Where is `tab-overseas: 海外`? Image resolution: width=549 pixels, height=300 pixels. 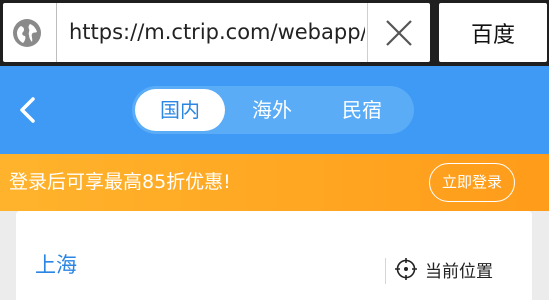 tab-overseas: 海外 is located at coordinates (272, 110).